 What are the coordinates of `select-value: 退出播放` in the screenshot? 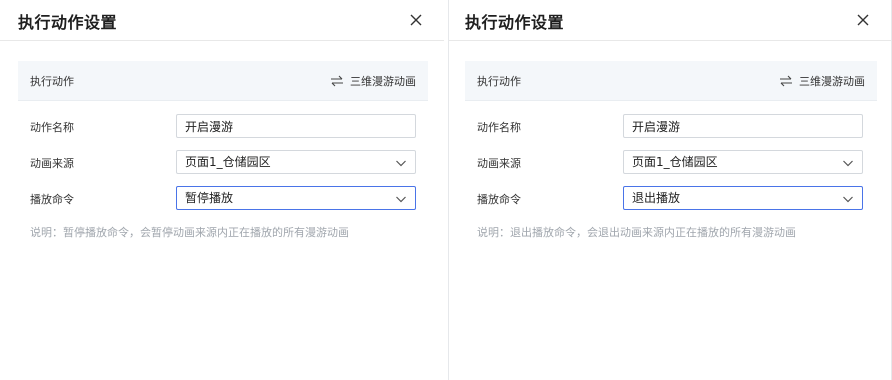 It's located at (656, 198).